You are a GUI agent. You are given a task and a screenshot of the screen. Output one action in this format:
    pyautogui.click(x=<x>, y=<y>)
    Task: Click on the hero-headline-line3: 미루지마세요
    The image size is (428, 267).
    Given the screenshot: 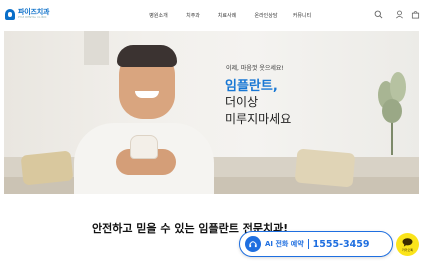 What is the action you would take?
    pyautogui.click(x=258, y=119)
    